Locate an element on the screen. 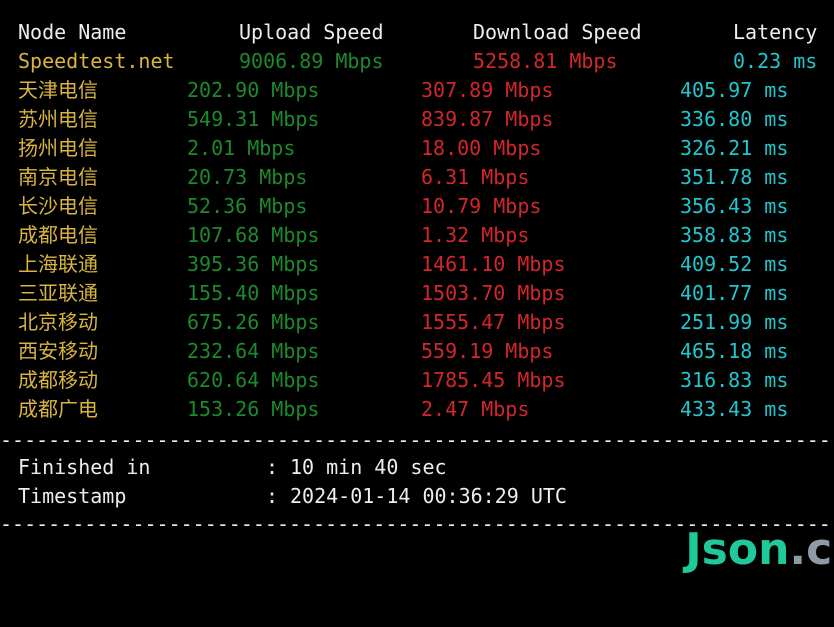 This screenshot has width=834, height=627. upload-speed: 675.26 Mbps is located at coordinates (253, 322).